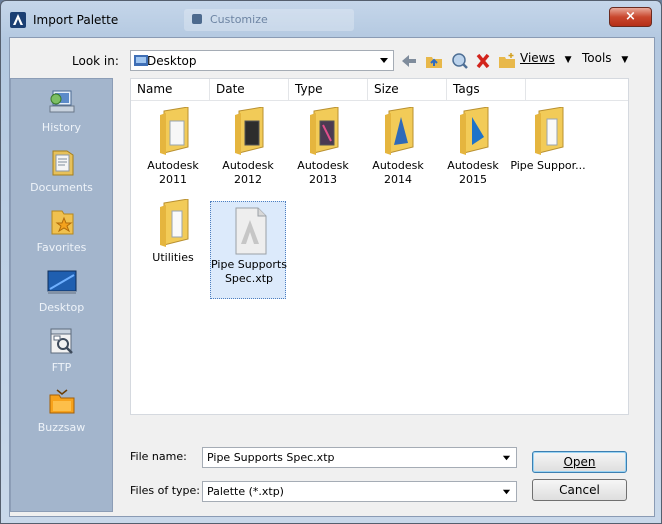 The height and width of the screenshot is (524, 662). I want to click on place-label: Favorites, so click(61, 247).